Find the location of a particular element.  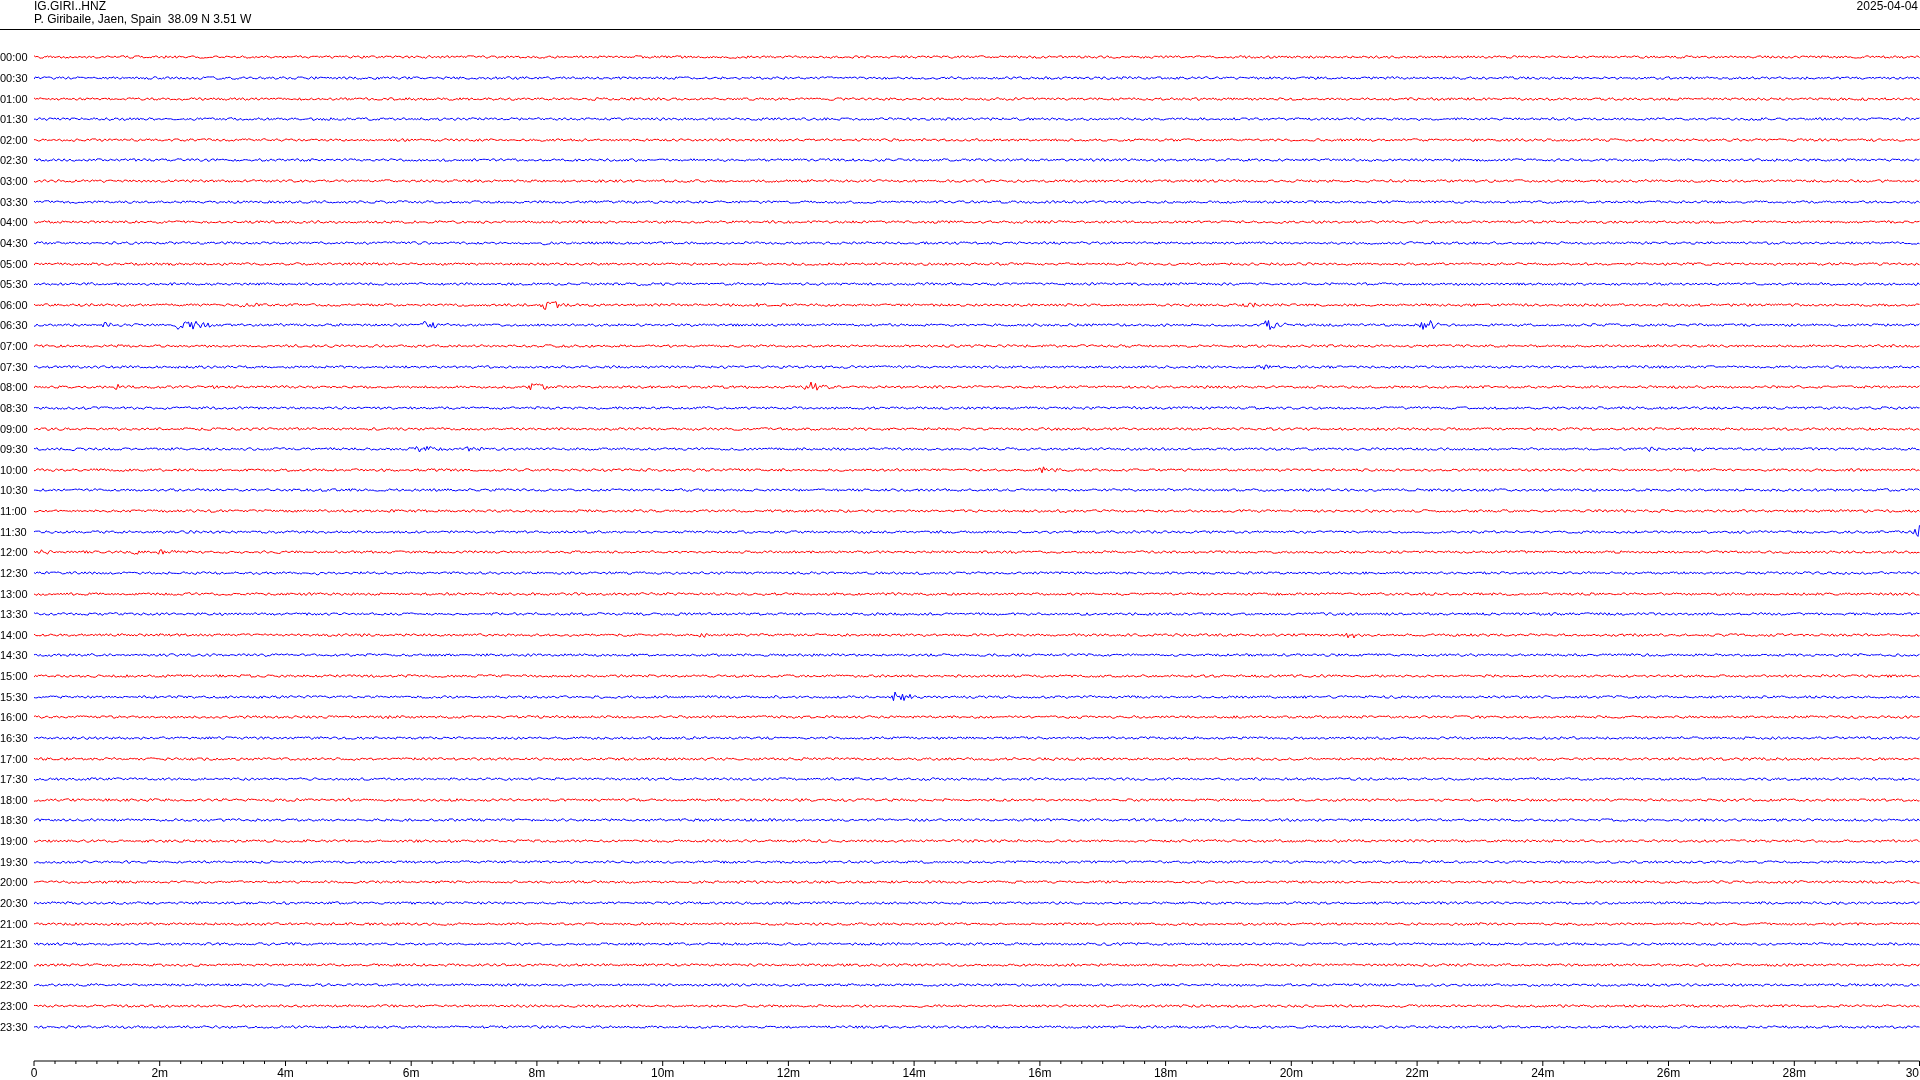

time-label: 12:00 is located at coordinates (14, 552).